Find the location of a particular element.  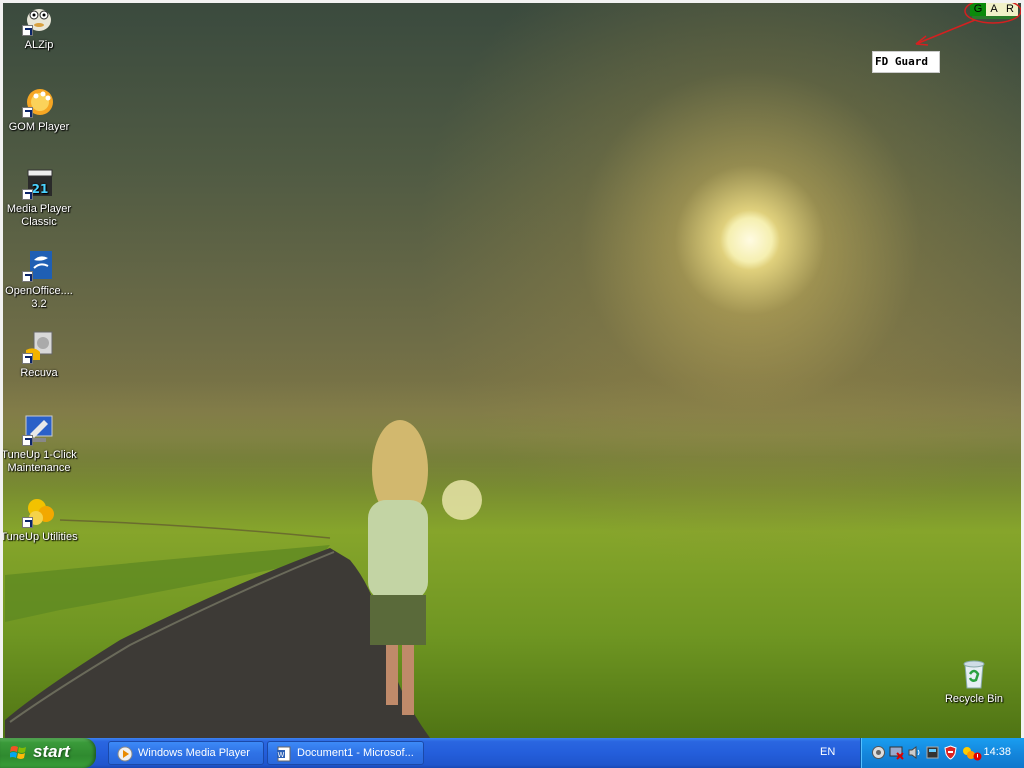

fd-guard-box: FD Guard is located at coordinates (906, 62).